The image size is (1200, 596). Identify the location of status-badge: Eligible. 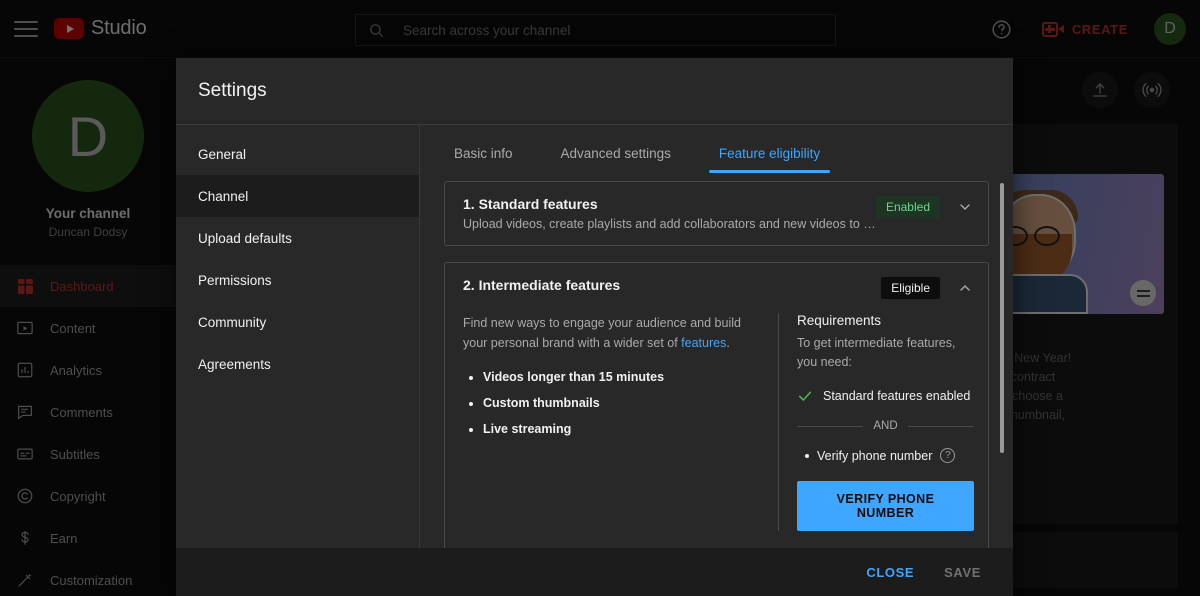
(910, 288).